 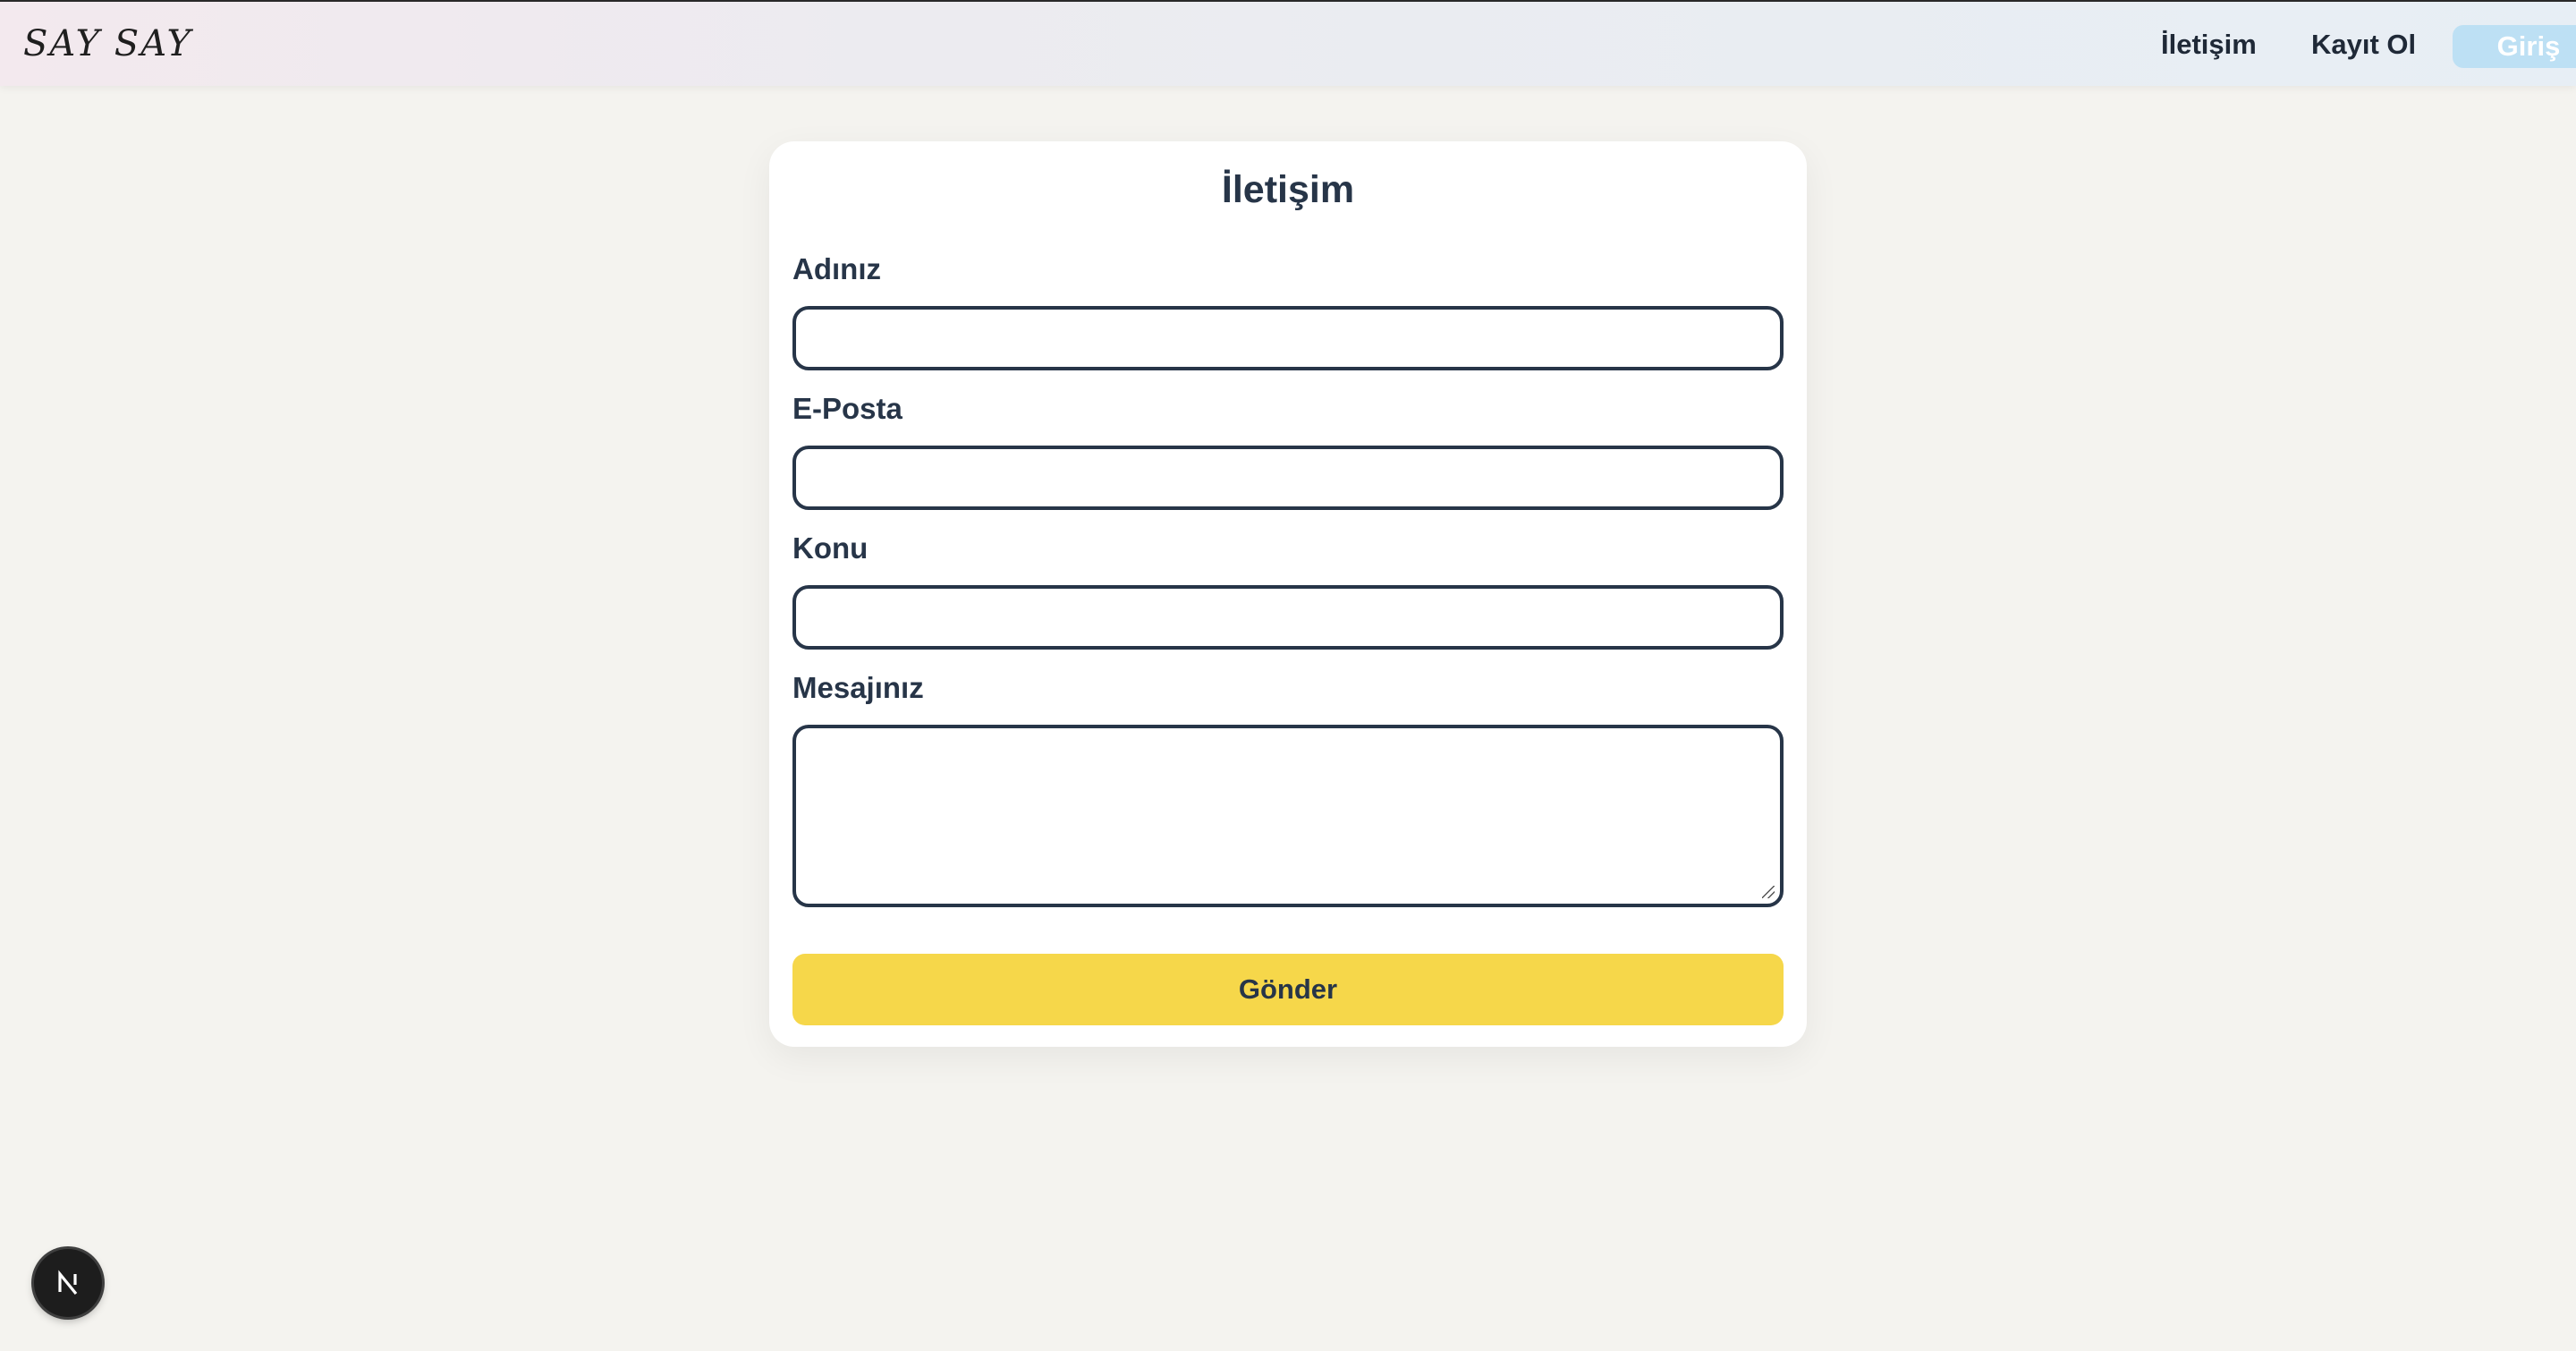 What do you see at coordinates (847, 409) in the screenshot?
I see `email-label: E-Posta` at bounding box center [847, 409].